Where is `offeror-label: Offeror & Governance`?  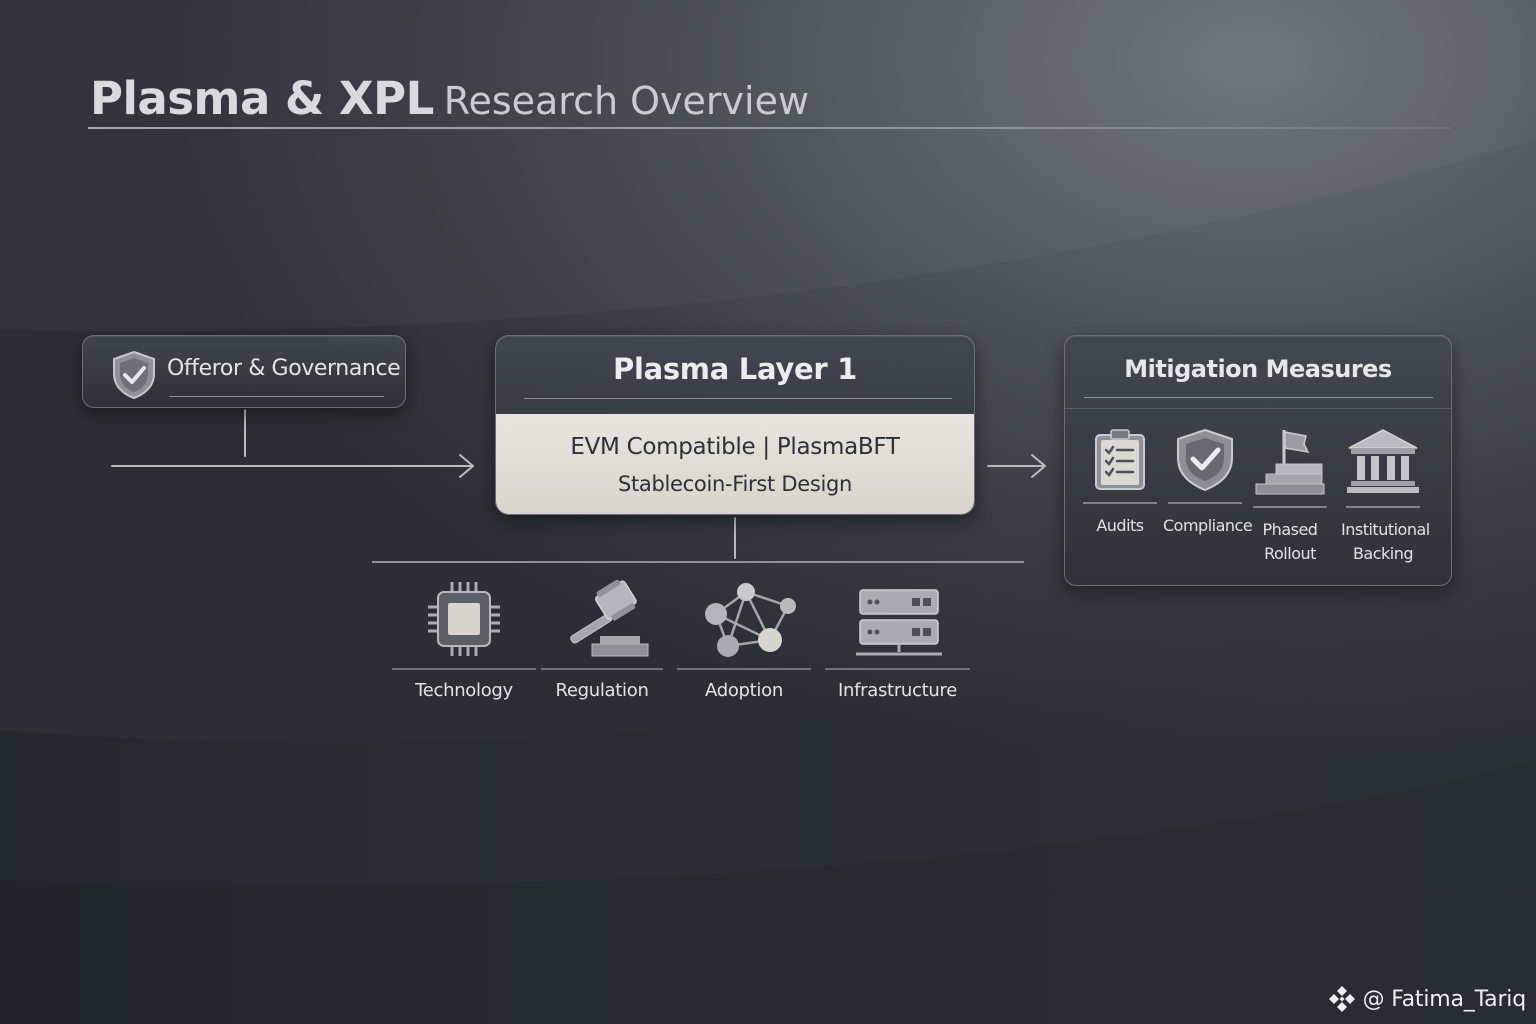
offeror-label: Offeror & Governance is located at coordinates (284, 368).